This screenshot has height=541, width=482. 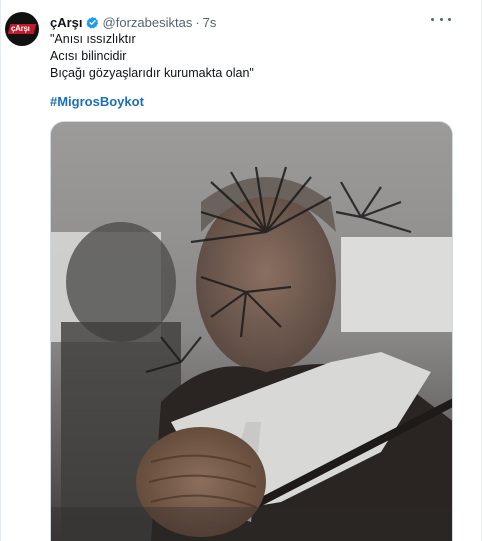 I want to click on avatar: çArşı, so click(x=22, y=29).